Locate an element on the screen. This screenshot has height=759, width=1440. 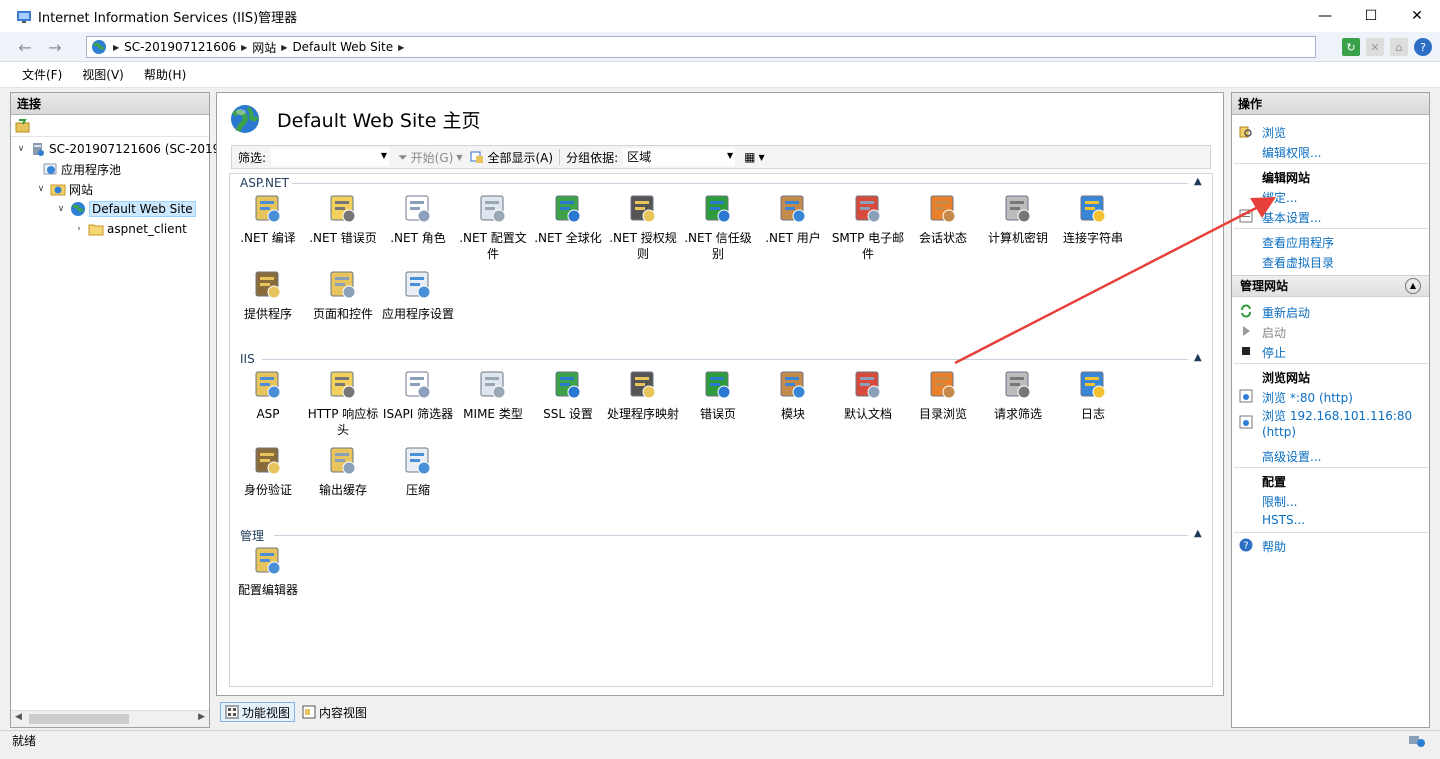
tree-node-apppools: 应用程序池 is located at coordinates (80, 169).